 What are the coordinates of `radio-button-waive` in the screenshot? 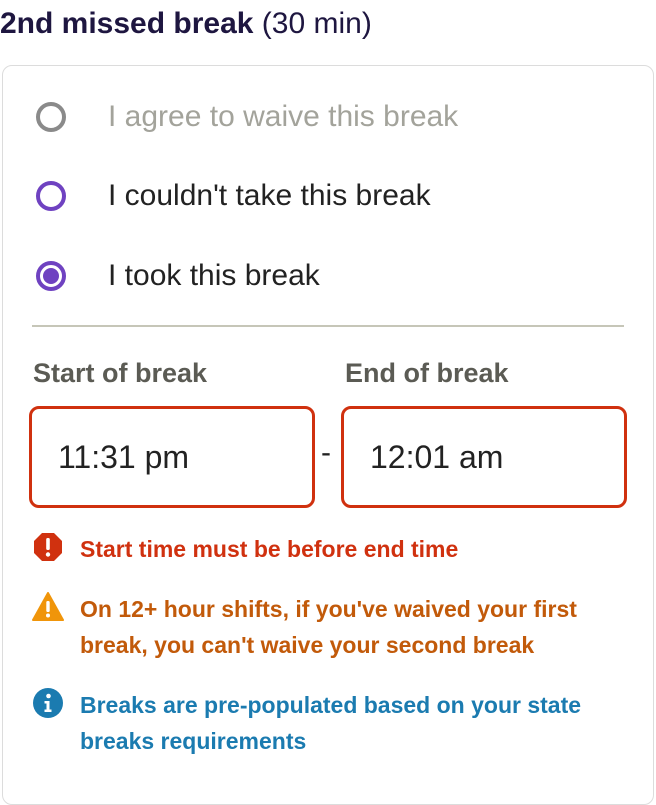 It's located at (51, 117).